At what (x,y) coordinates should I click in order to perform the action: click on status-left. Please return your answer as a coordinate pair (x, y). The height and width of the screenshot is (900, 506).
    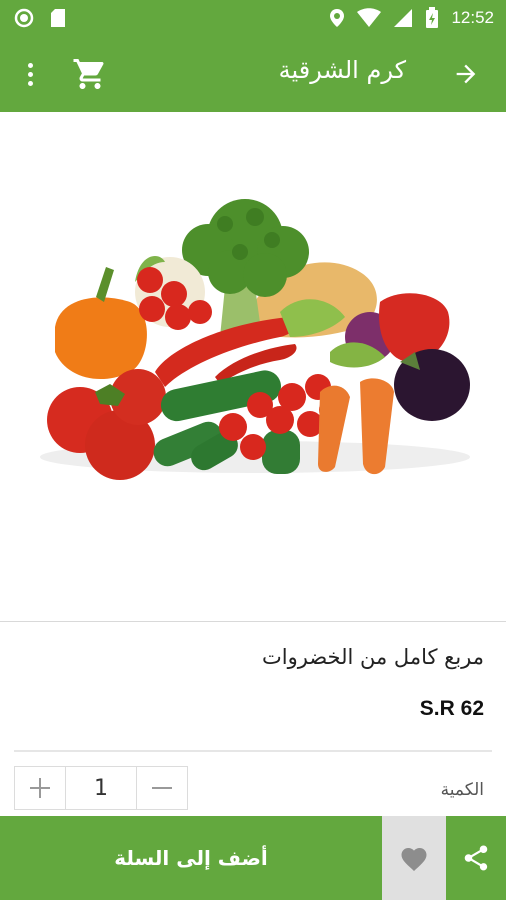
    Looking at the image, I should click on (40, 18).